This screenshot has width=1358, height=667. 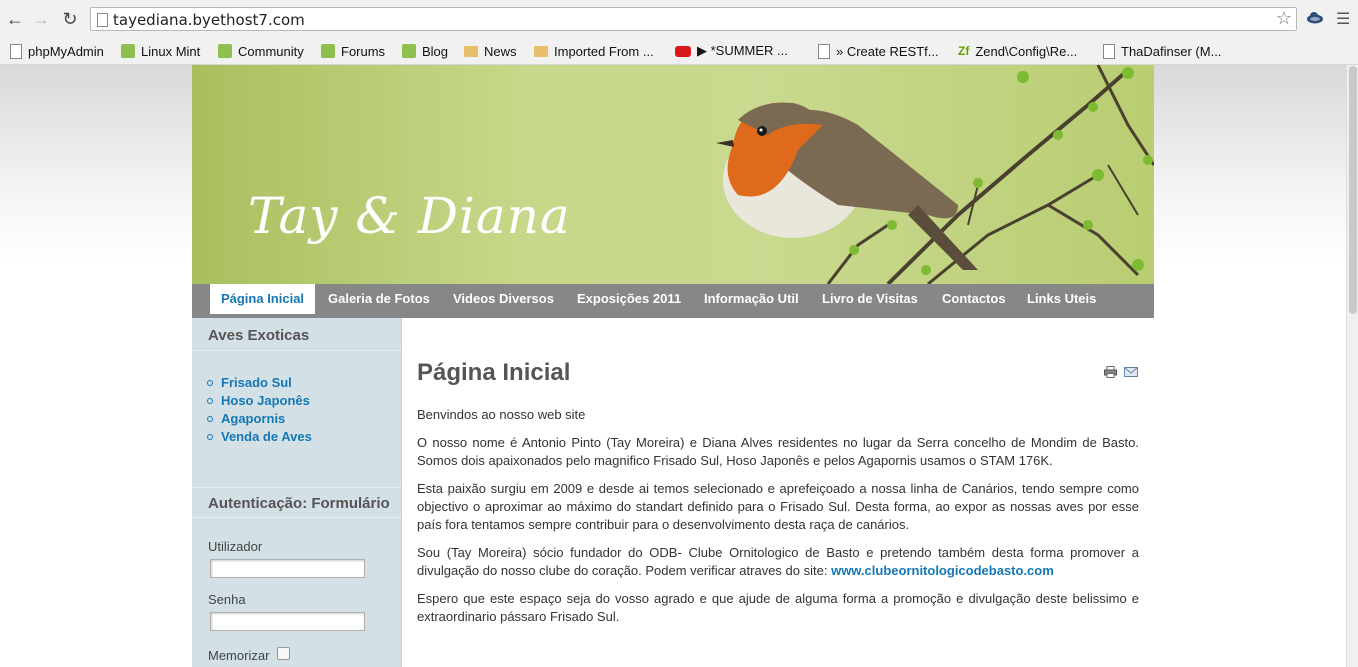 I want to click on password-label: Senha, so click(x=227, y=599).